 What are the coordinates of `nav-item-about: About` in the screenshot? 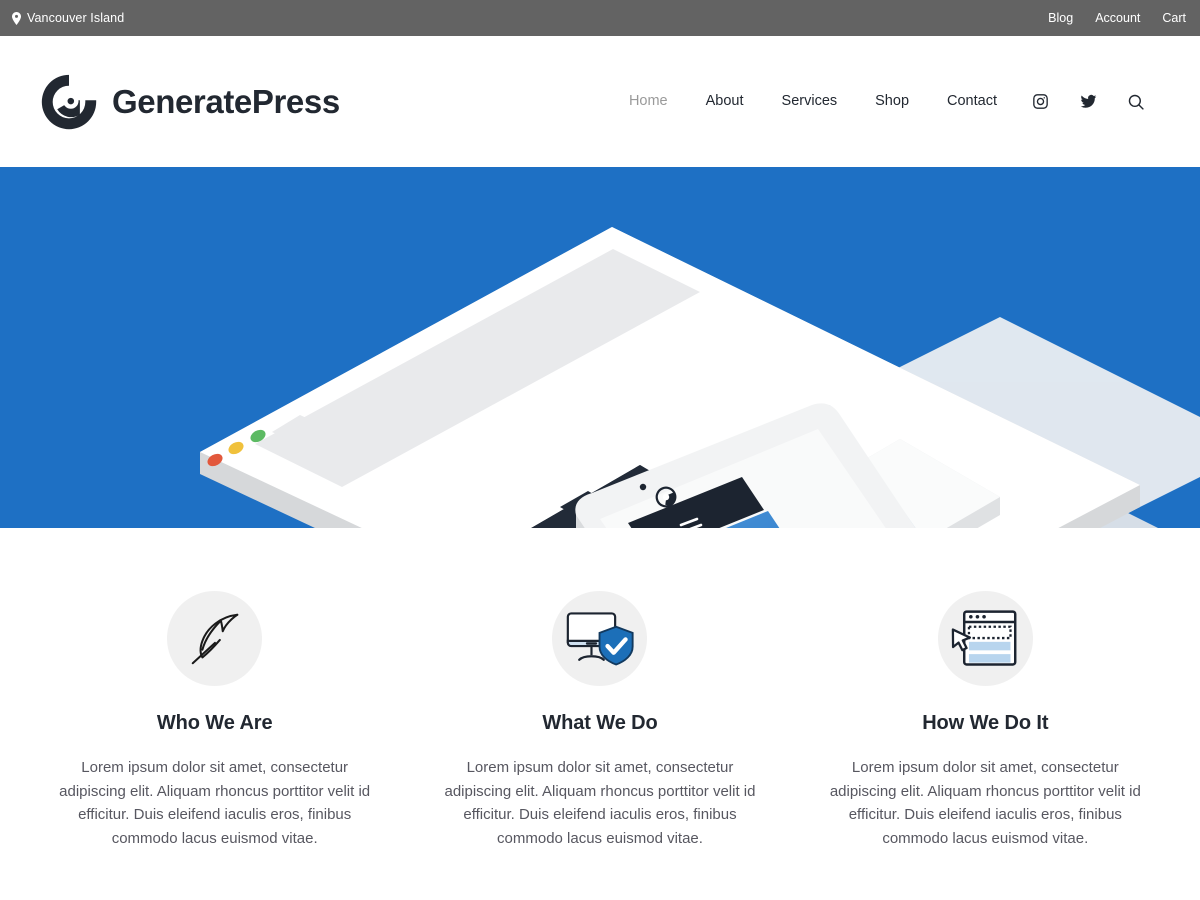 It's located at (725, 101).